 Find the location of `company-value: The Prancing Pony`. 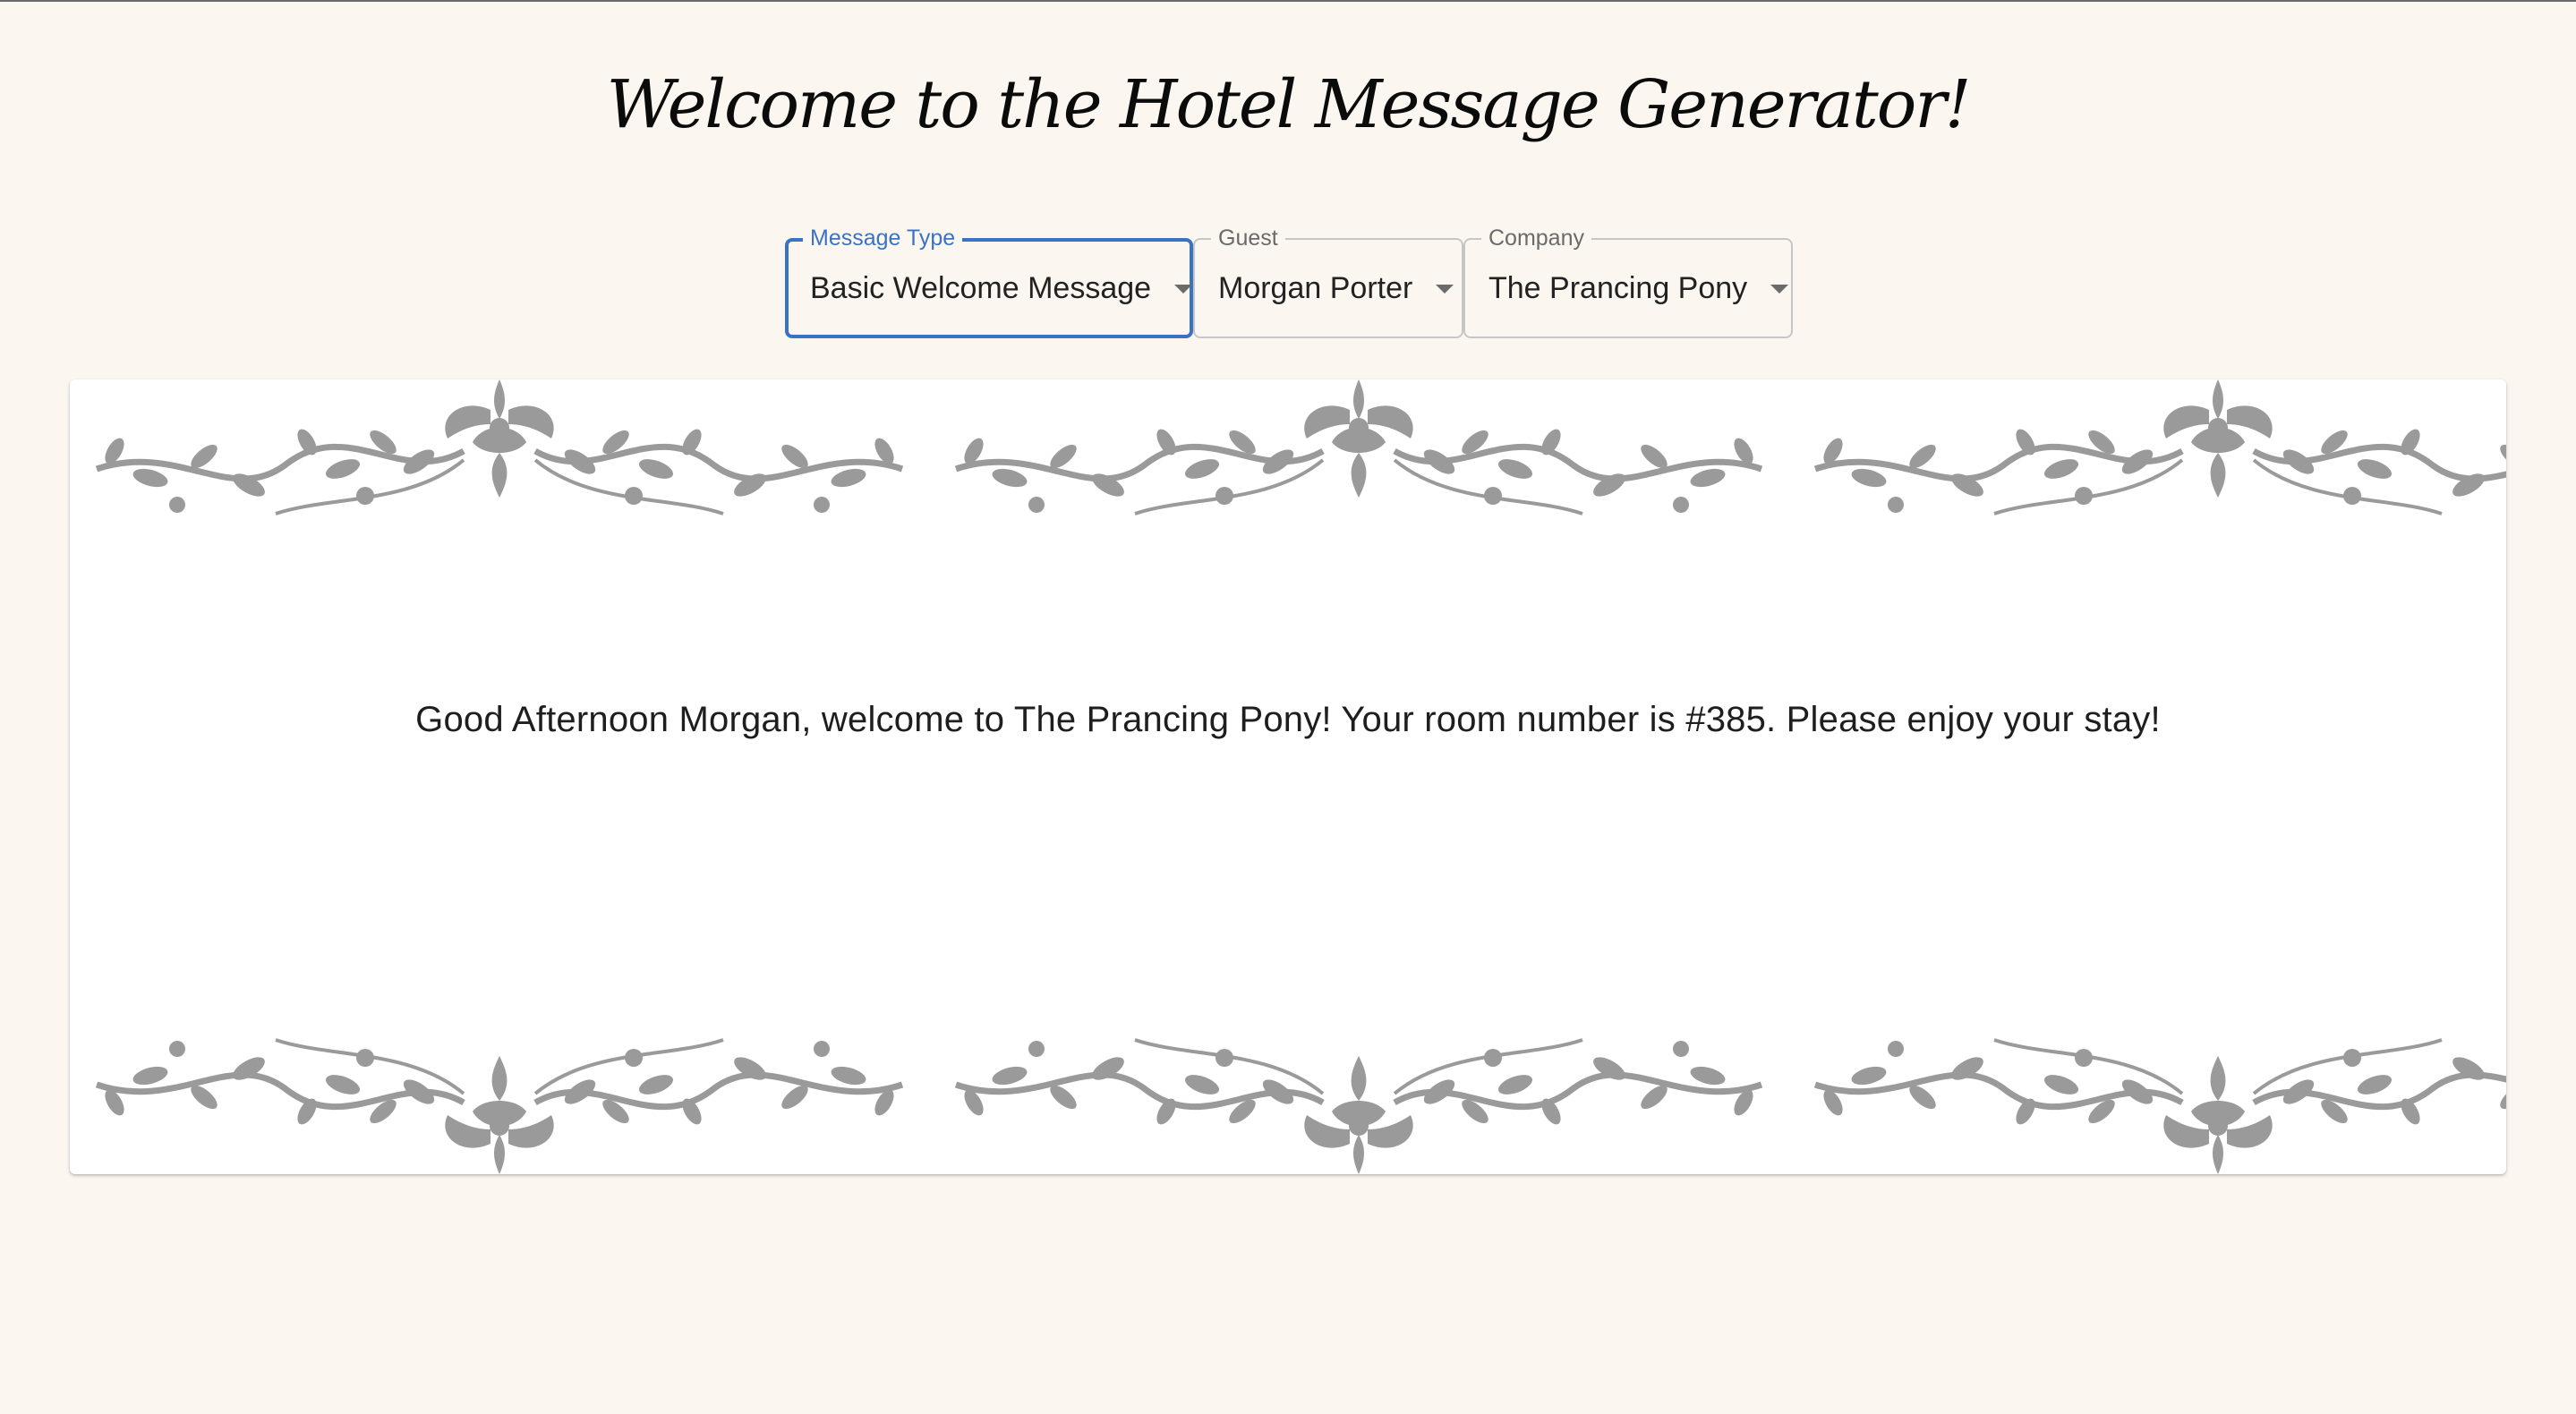

company-value: The Prancing Pony is located at coordinates (1618, 287).